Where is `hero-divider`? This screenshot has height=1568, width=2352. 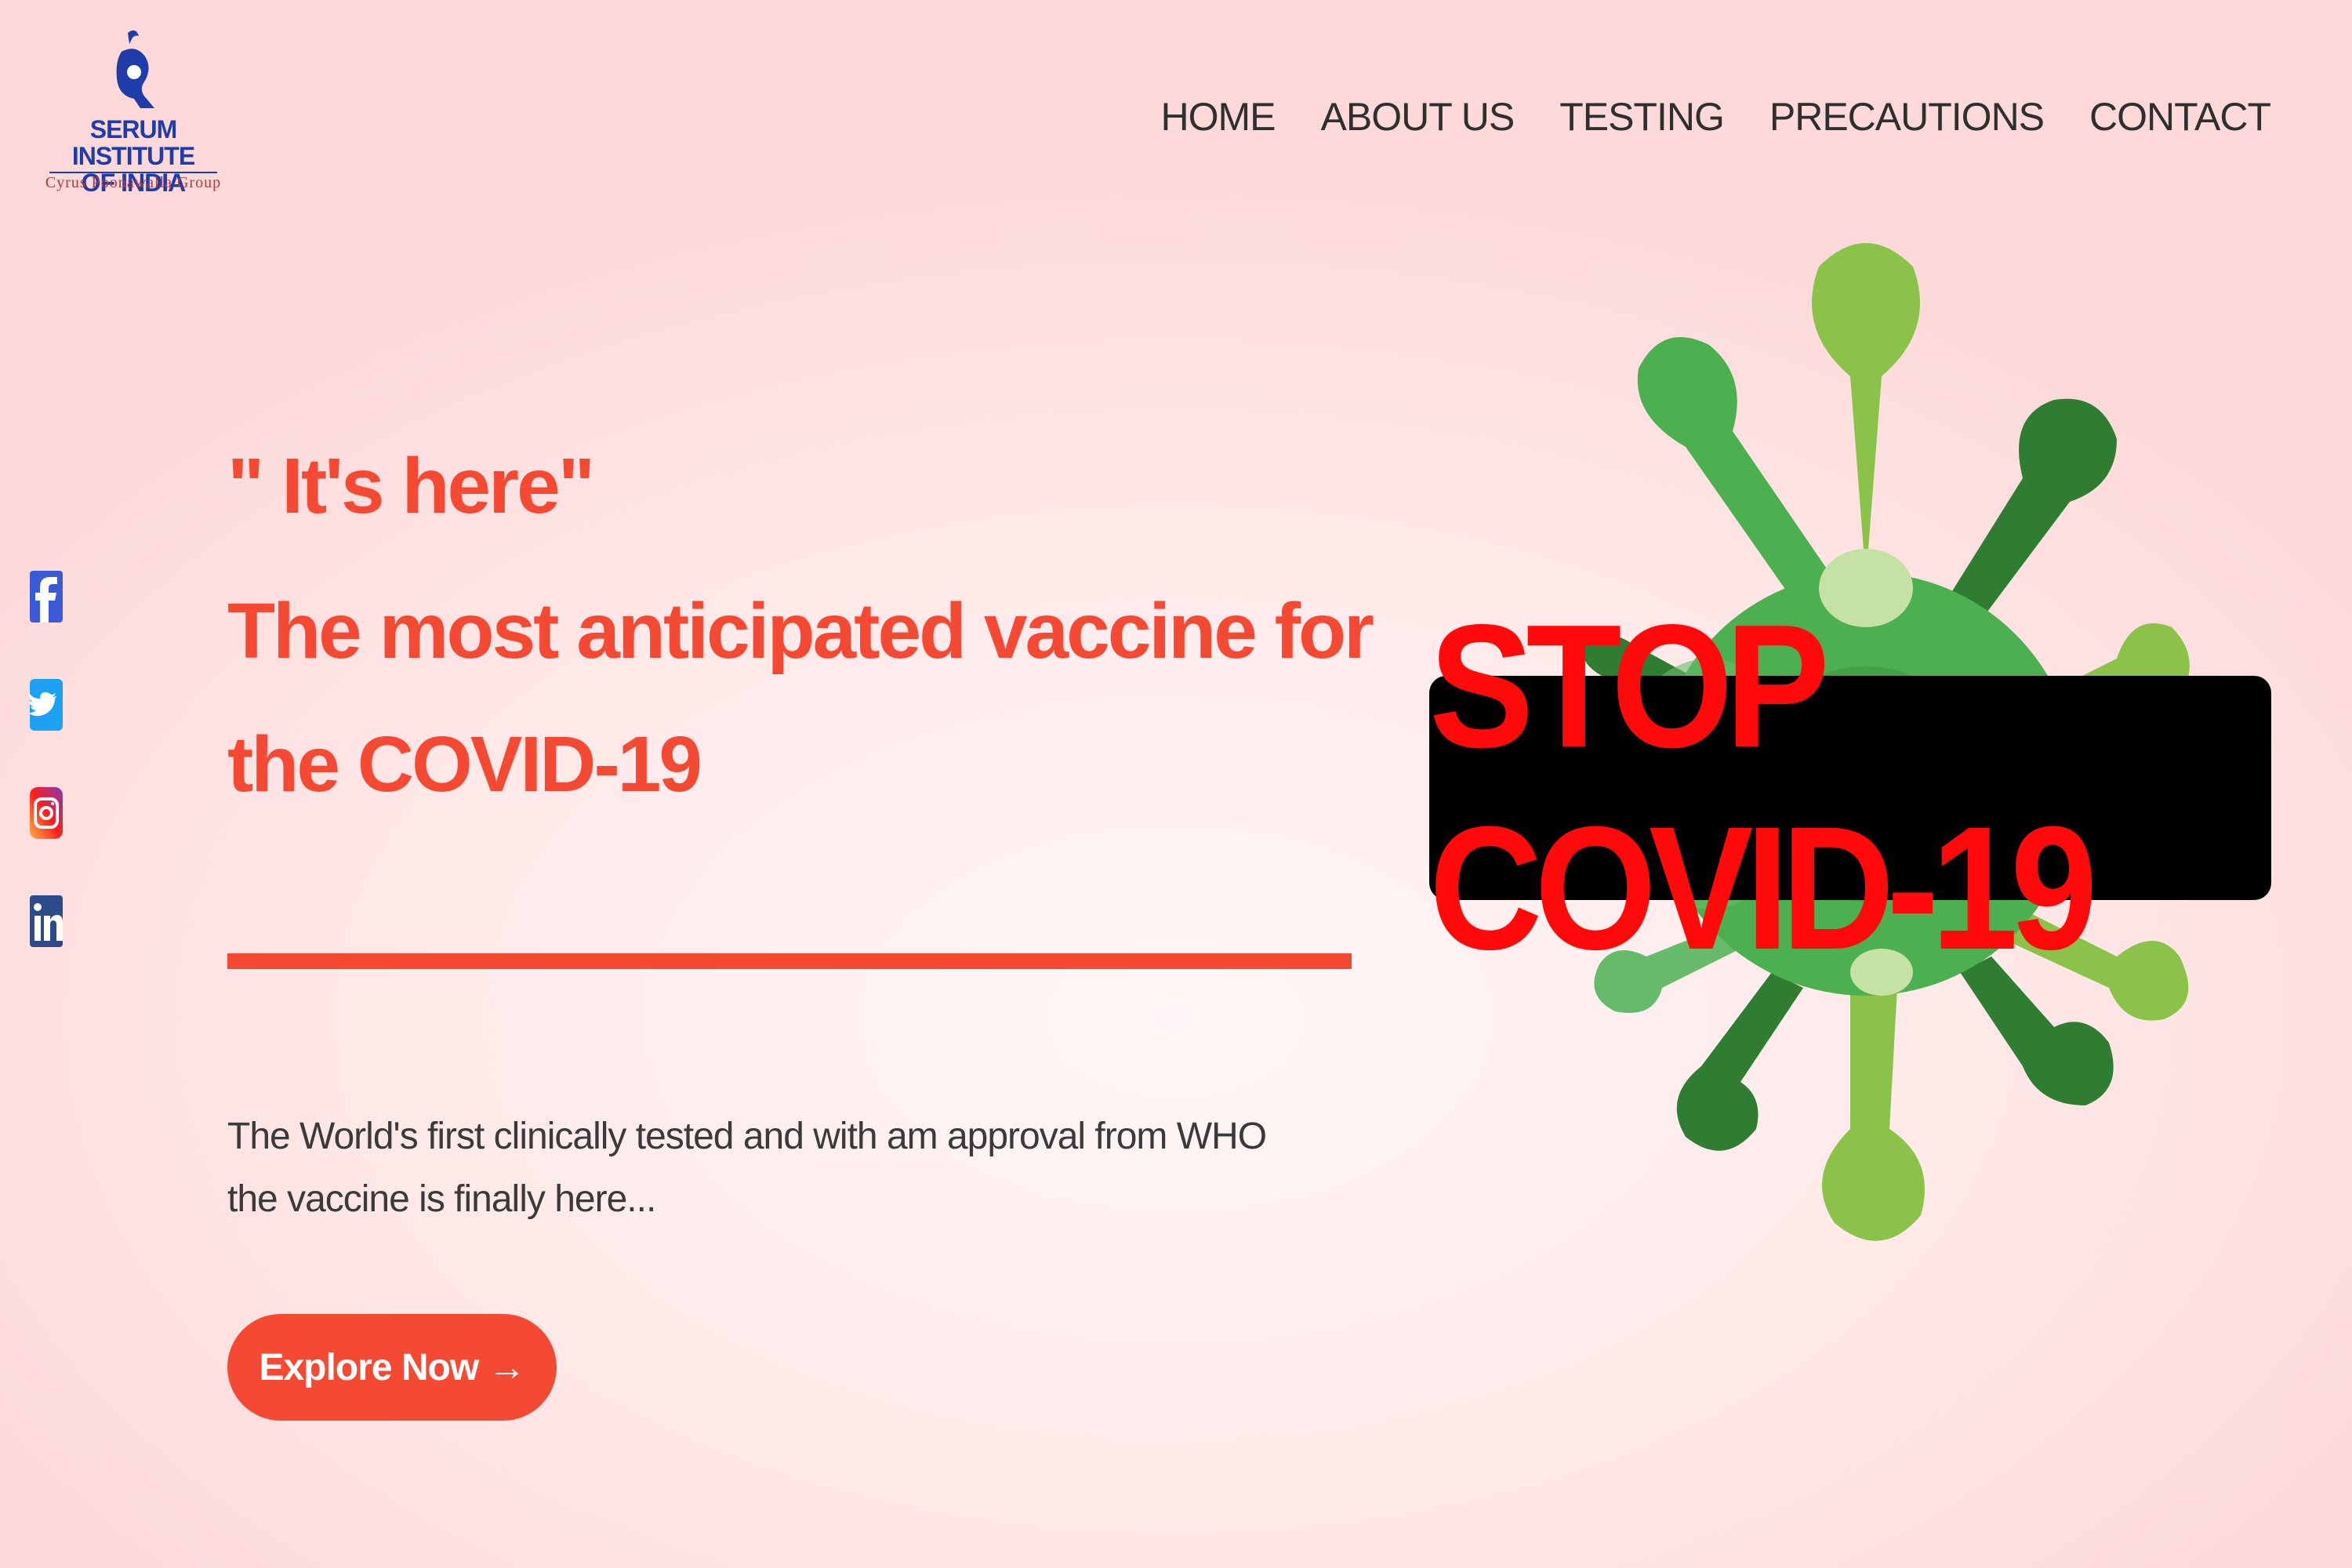
hero-divider is located at coordinates (789, 961).